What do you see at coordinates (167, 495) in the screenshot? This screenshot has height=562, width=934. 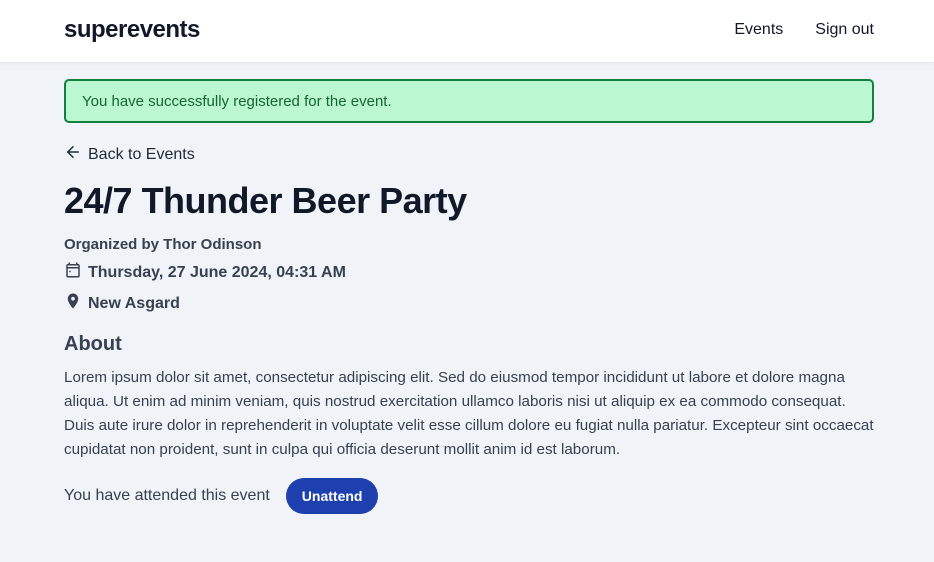 I see `attendance-status: You have attended this event` at bounding box center [167, 495].